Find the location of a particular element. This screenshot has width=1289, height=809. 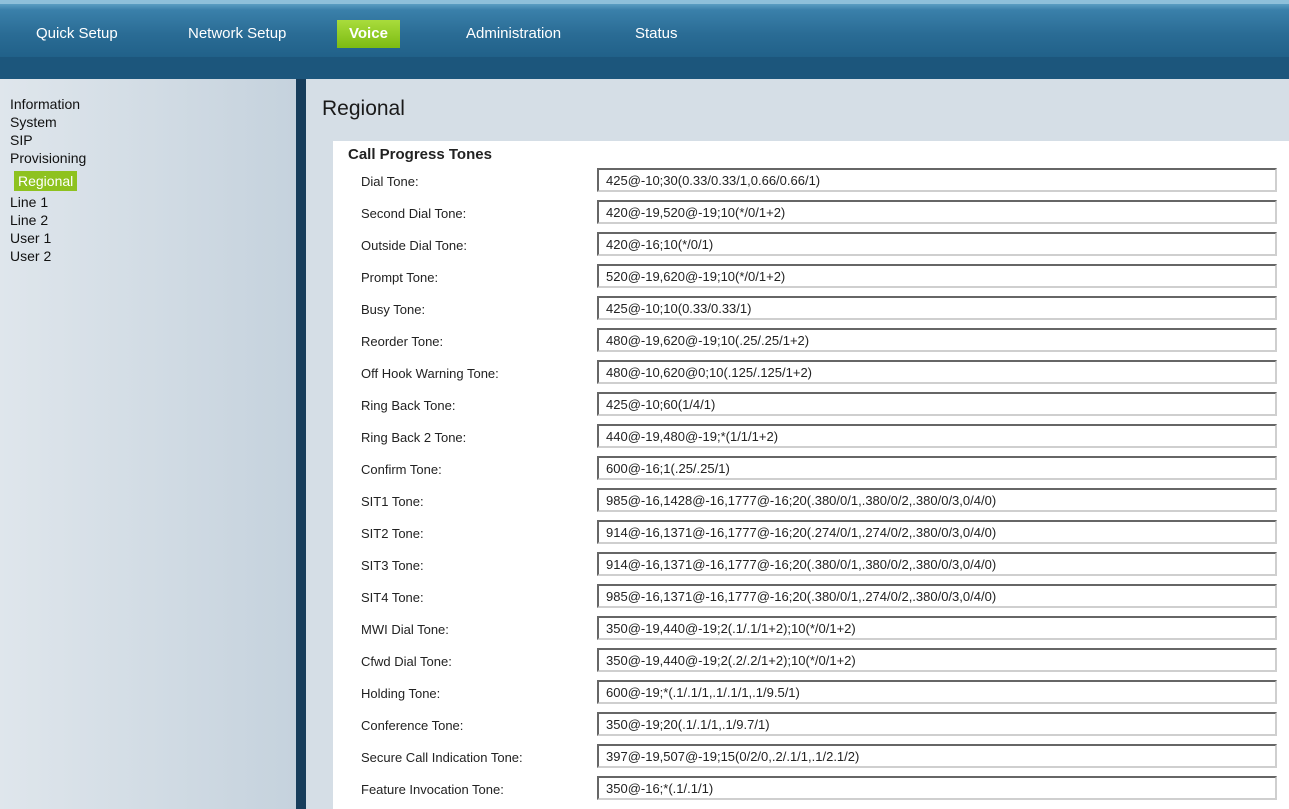

tone-row-second-dial: Second Dial Tone: is located at coordinates (811, 214).